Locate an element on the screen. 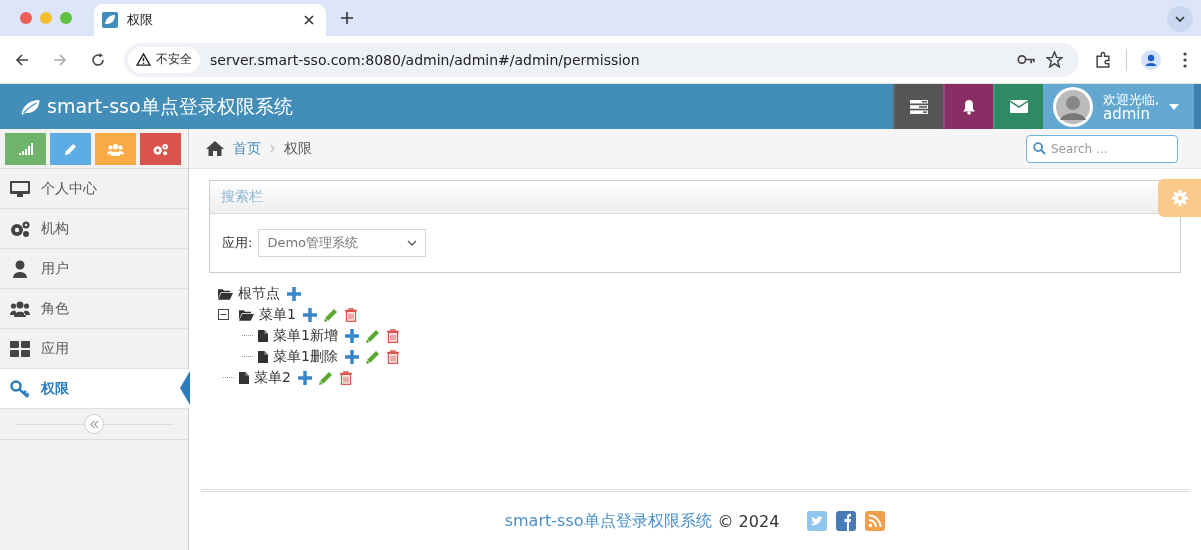 This screenshot has width=1201, height=550. users-shortcut-button is located at coordinates (115, 149).